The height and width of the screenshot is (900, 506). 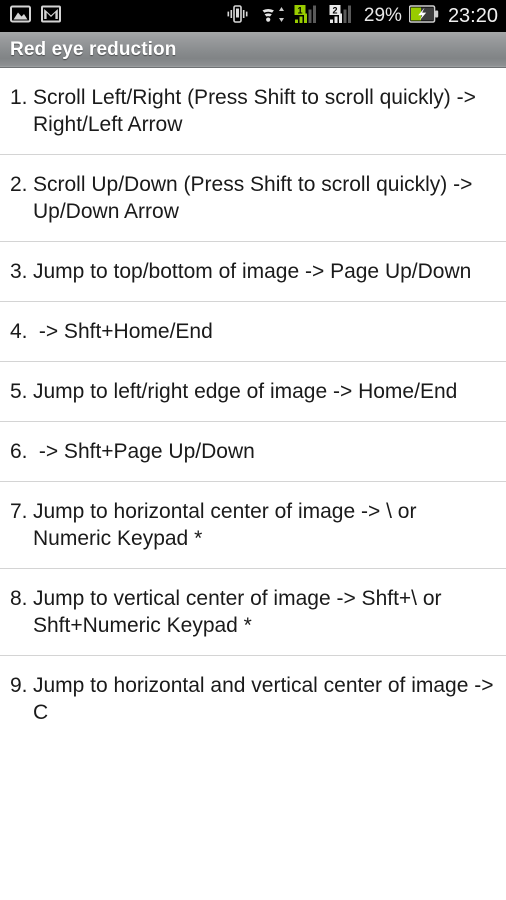 What do you see at coordinates (19, 598) in the screenshot?
I see `list-item-number: 8.` at bounding box center [19, 598].